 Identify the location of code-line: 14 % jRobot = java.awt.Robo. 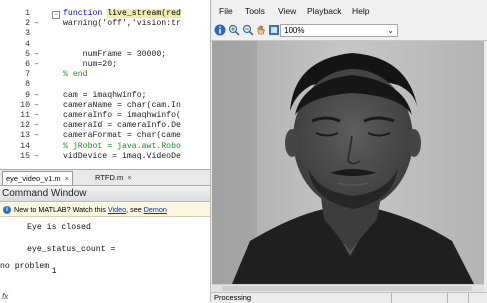
(105, 147).